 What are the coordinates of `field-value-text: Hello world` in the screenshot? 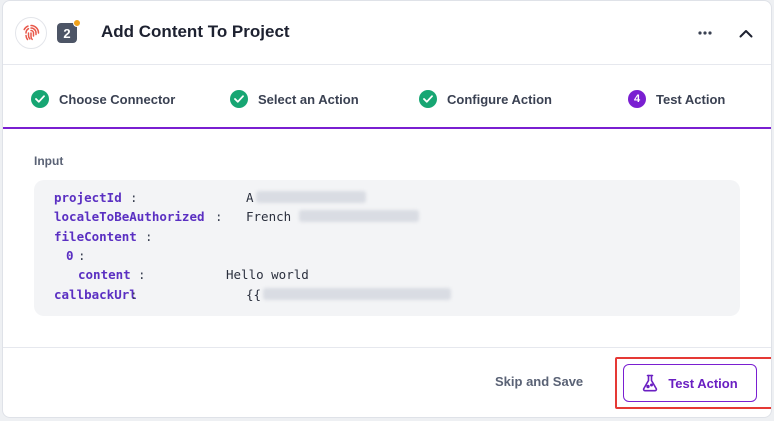 It's located at (267, 274).